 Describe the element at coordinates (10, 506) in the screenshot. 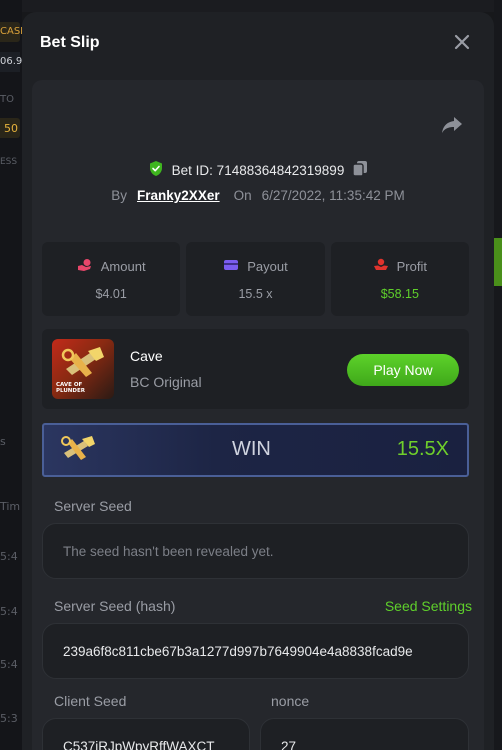

I see `background-text: Tim` at that location.